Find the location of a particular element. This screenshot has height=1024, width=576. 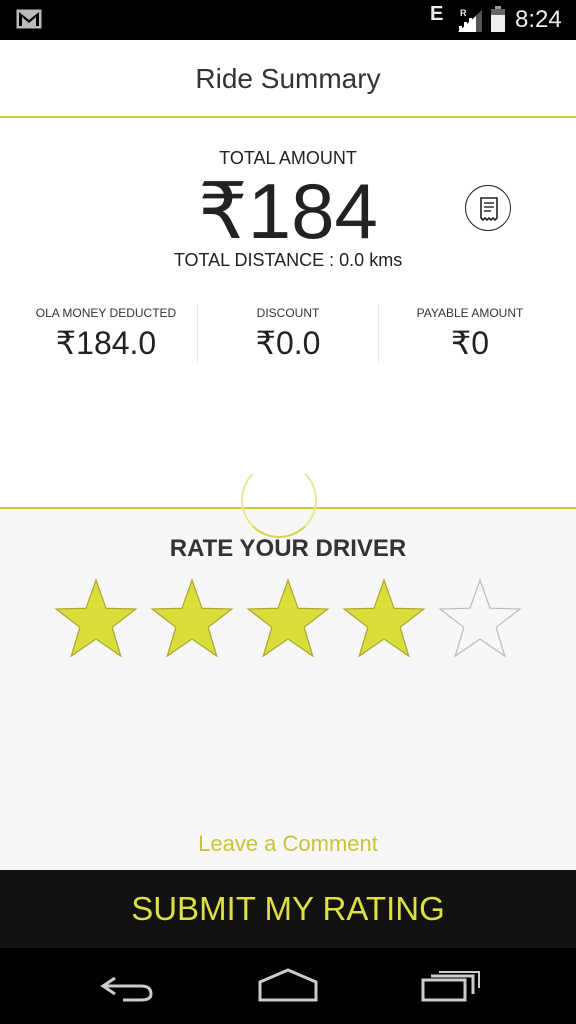

star-5-icon is located at coordinates (480, 620).